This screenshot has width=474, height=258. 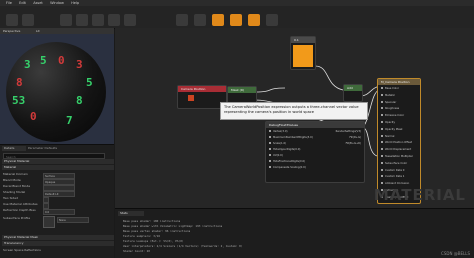 I want to click on watermark: CSDN @BELLS, so click(x=455, y=253).